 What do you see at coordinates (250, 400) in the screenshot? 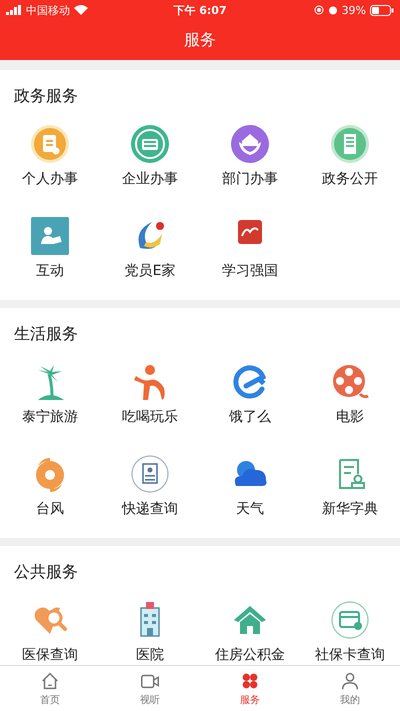
I see `service-item: 饿了么` at bounding box center [250, 400].